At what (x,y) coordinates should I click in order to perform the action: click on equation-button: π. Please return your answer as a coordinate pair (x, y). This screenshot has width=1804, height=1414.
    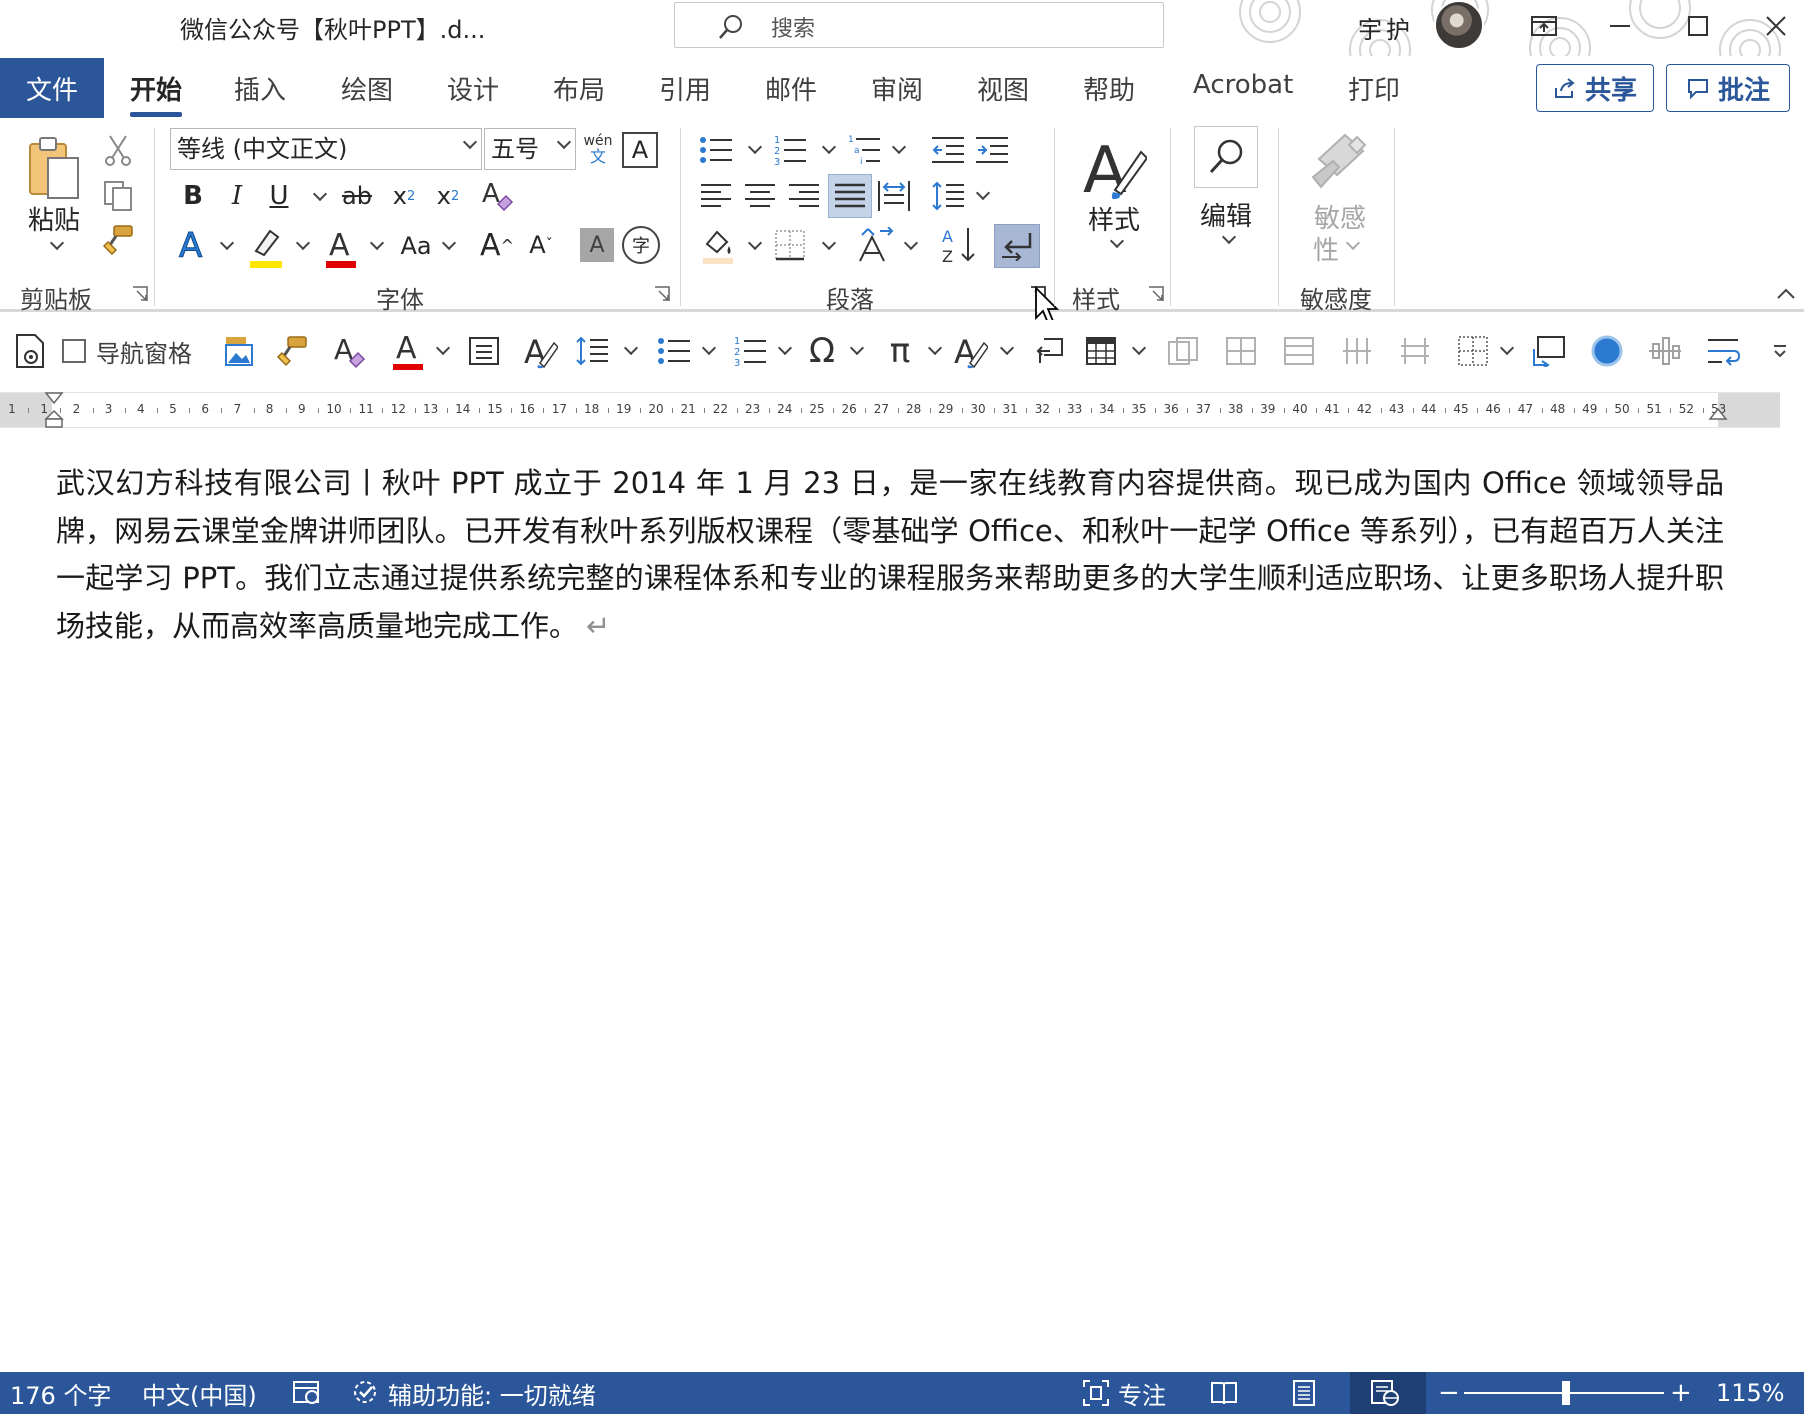
    Looking at the image, I should click on (900, 351).